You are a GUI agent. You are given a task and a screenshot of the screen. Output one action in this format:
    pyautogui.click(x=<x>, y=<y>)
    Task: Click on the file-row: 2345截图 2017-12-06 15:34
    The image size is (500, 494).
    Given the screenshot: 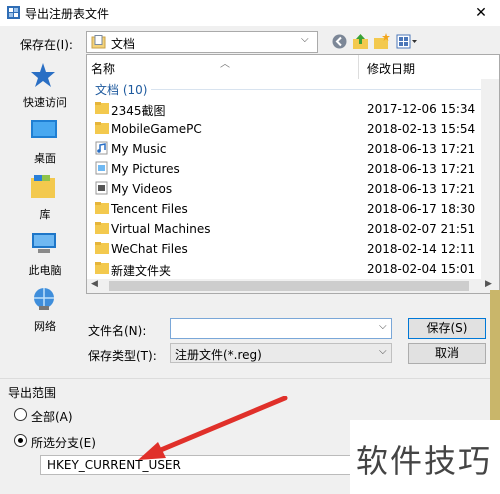 What is the action you would take?
    pyautogui.click(x=293, y=109)
    